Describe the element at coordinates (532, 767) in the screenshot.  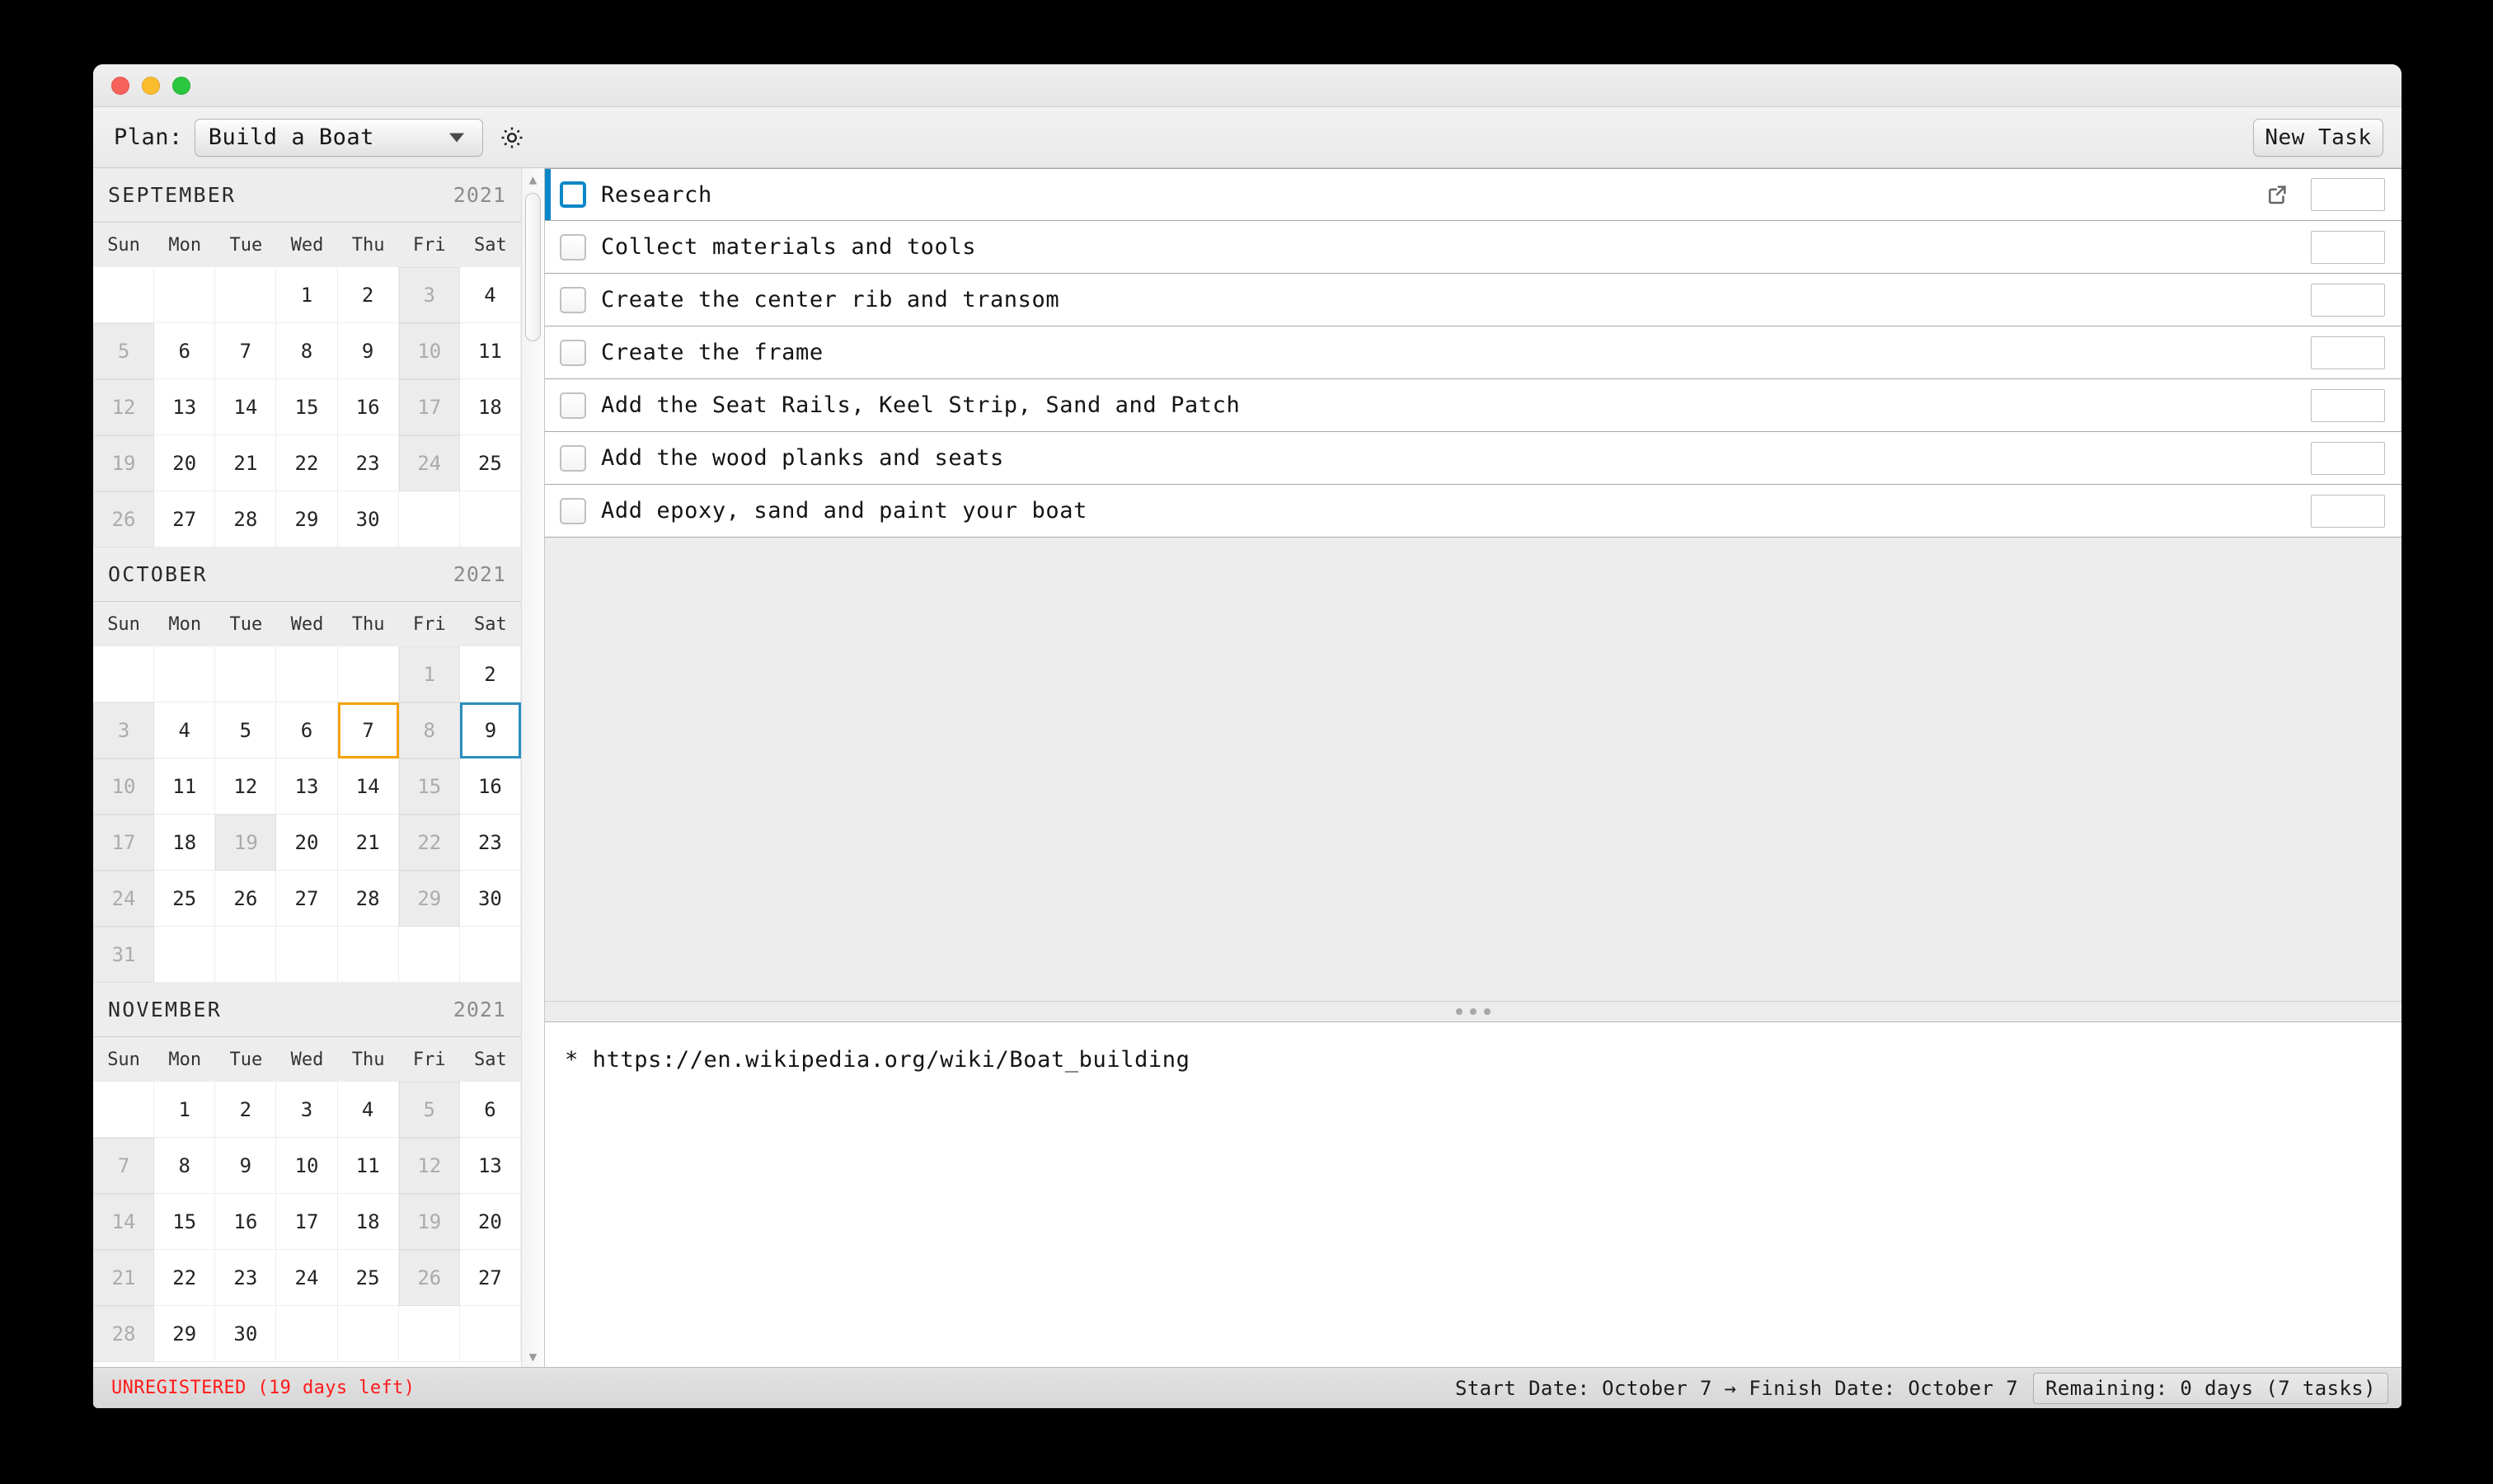
I see `calendar-scrollbar: ▲ ▼` at that location.